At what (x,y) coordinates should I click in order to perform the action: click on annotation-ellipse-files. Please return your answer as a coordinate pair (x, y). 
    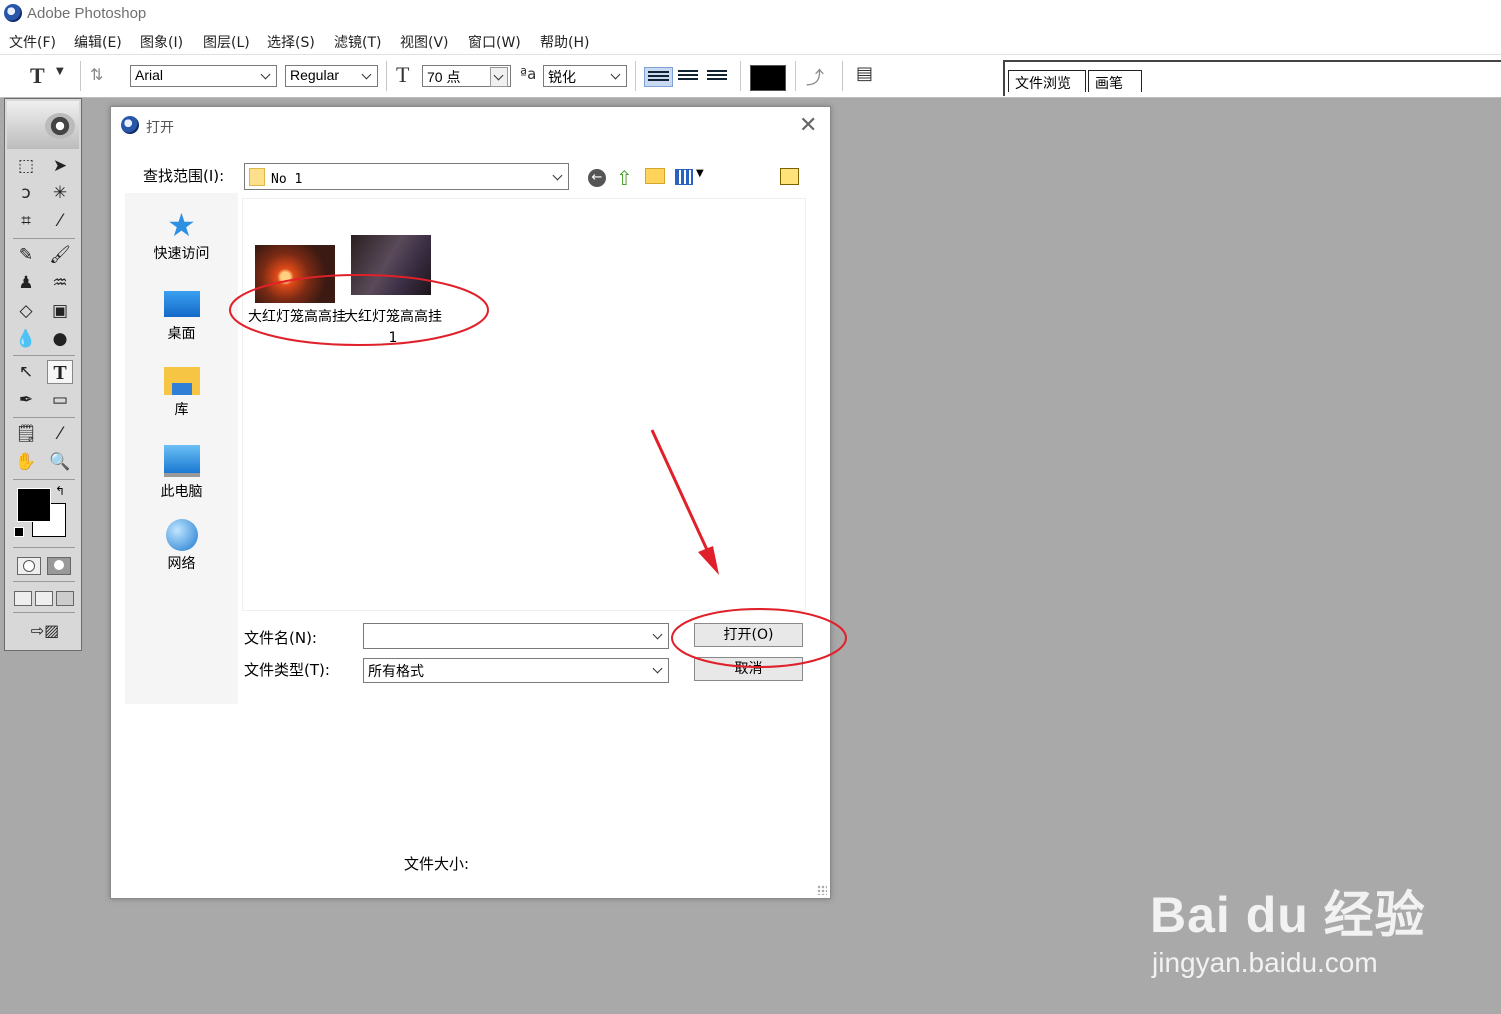
    Looking at the image, I should click on (359, 310).